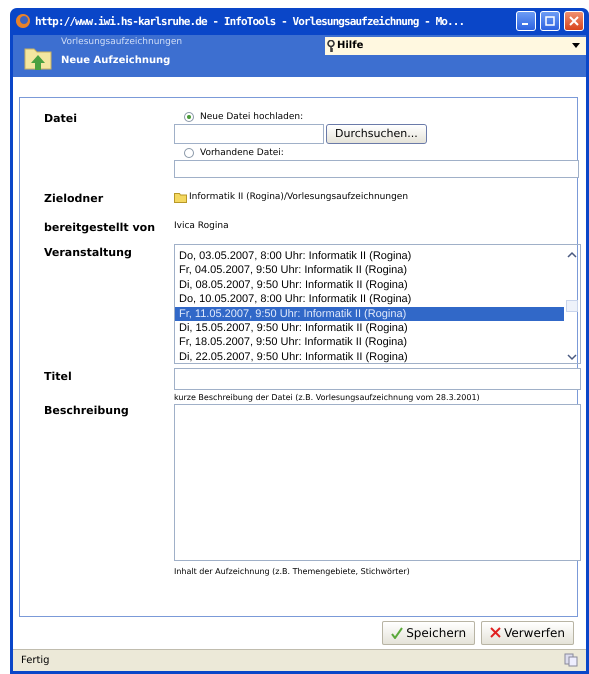 The height and width of the screenshot is (674, 589). What do you see at coordinates (369, 357) in the screenshot?
I see `list-item: Di, 22.05.2007, 9:50 Uhr: Informatik II (Rogina)` at bounding box center [369, 357].